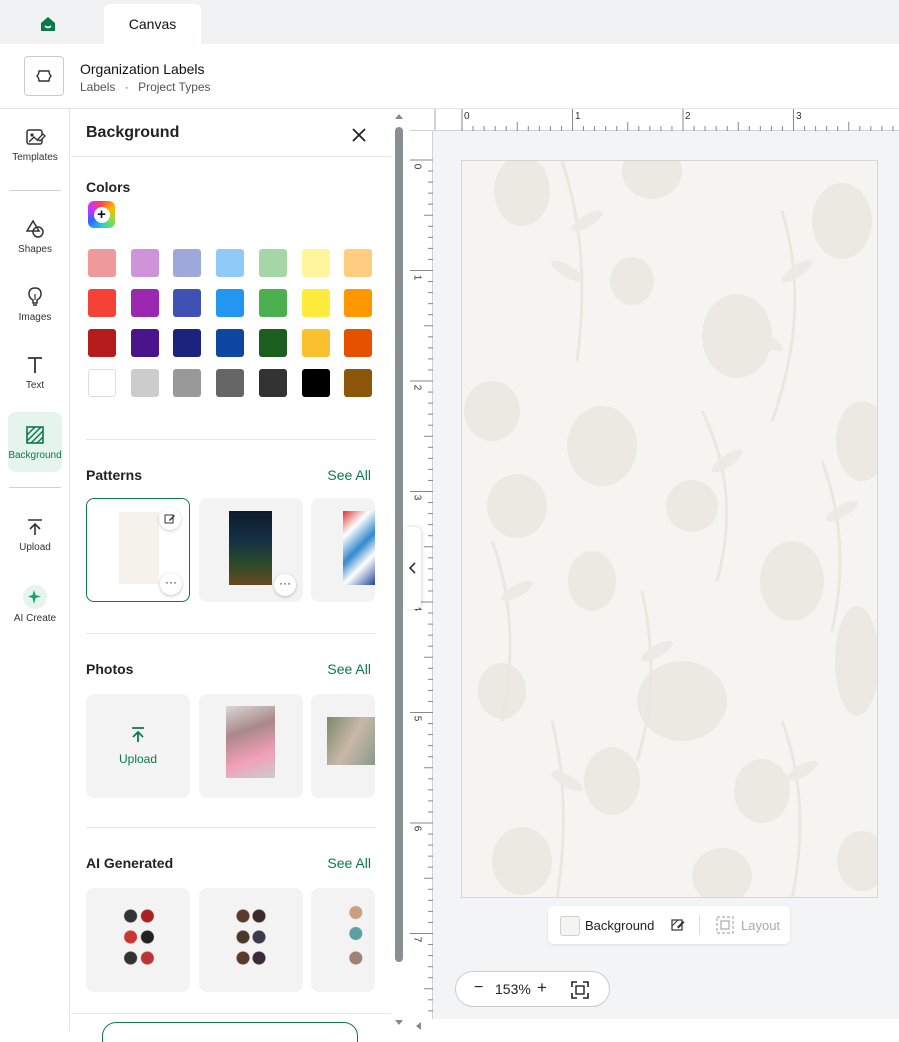 The width and height of the screenshot is (899, 1042). Describe the element at coordinates (399, 544) in the screenshot. I see `scroll-thumb` at that location.